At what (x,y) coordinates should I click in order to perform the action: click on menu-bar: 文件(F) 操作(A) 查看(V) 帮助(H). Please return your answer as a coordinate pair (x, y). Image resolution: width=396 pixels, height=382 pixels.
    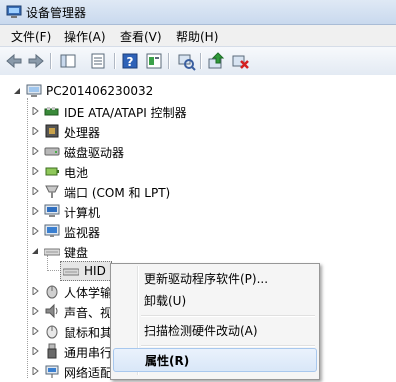
    Looking at the image, I should click on (198, 35).